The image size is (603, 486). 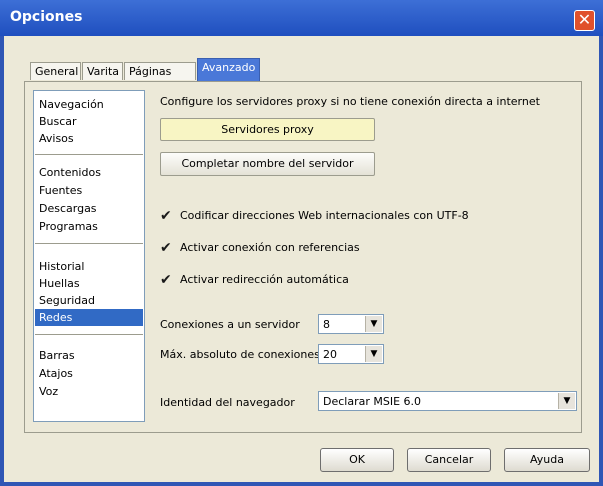 I want to click on proxy-servers-button: Servidores proxy, so click(x=267, y=129).